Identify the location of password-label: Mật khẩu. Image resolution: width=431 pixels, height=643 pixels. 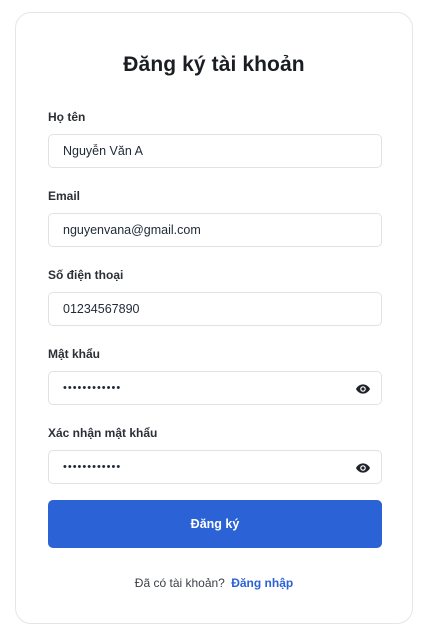
(74, 354).